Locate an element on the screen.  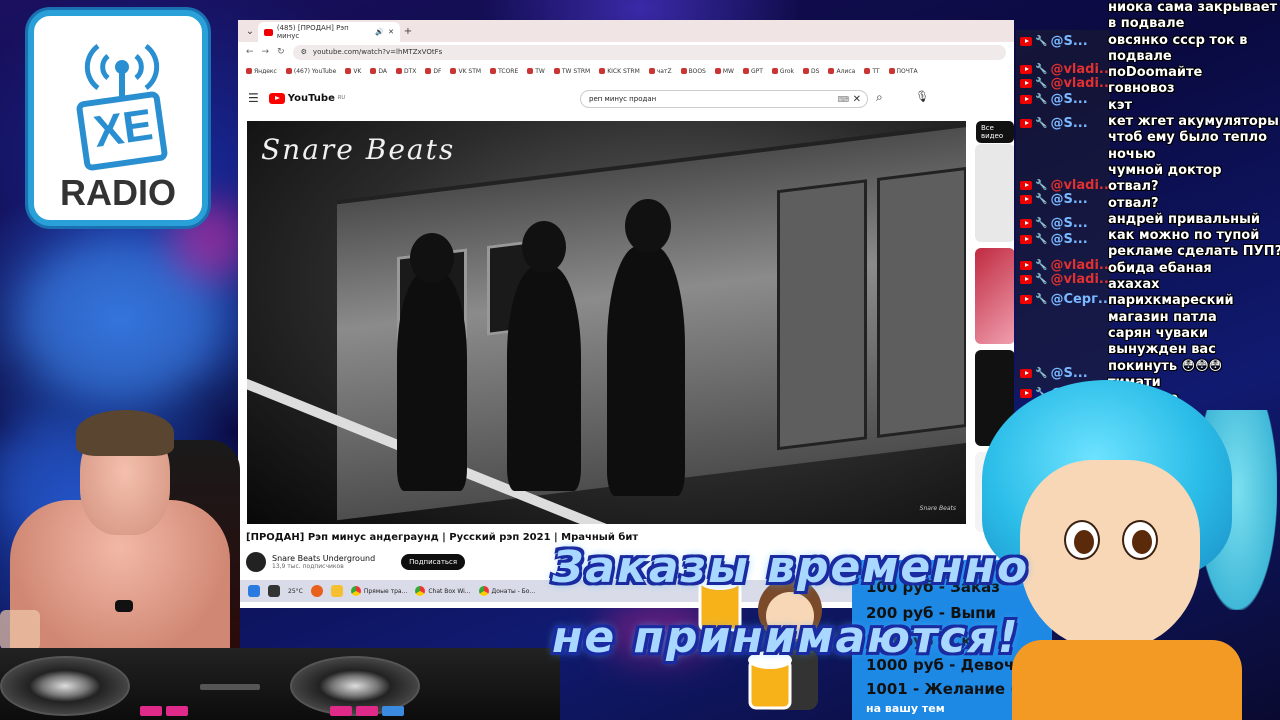
tab-youtube: (485) [ПРОДАН] Рэп минус 🔊 ✕ is located at coordinates (329, 32).